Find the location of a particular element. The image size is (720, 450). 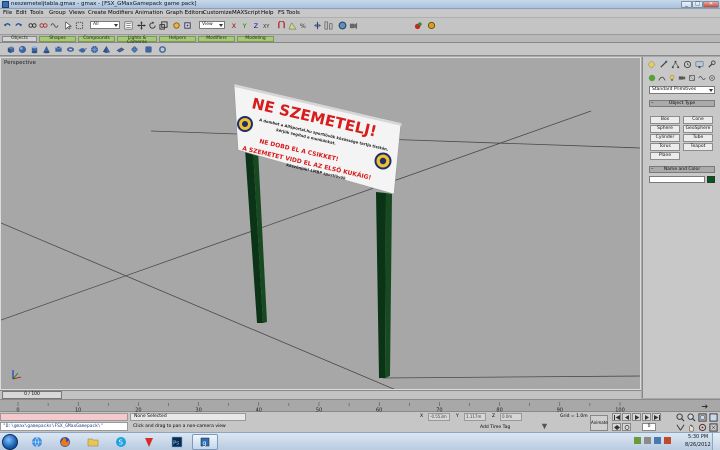

use-pivot-center-icon is located at coordinates (187, 25).